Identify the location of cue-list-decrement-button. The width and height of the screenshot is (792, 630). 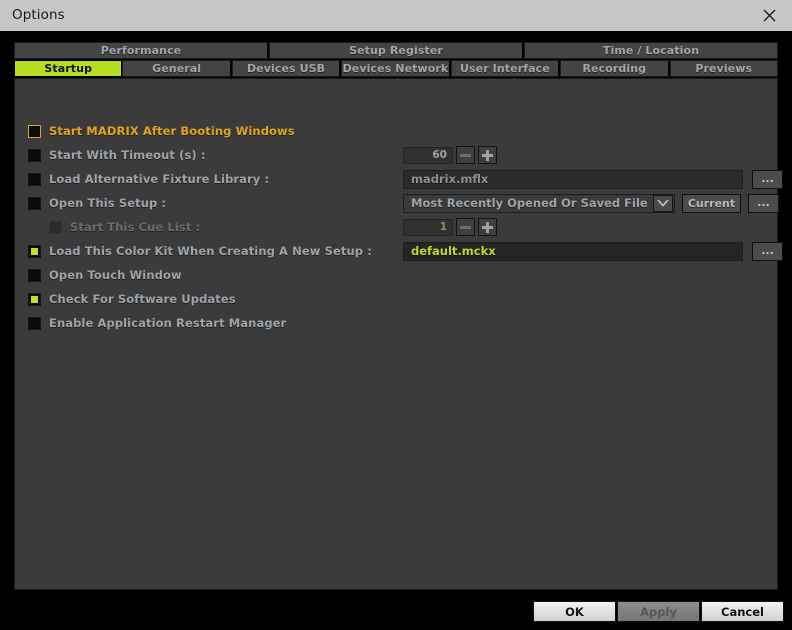
(465, 227).